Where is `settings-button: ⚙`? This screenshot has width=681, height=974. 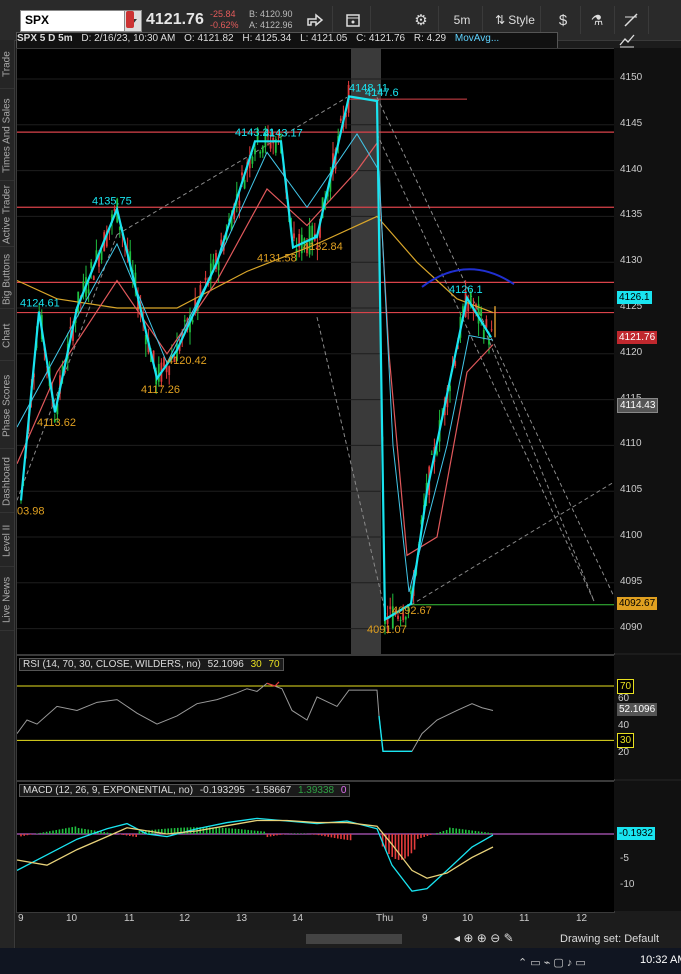 settings-button: ⚙ is located at coordinates (421, 20).